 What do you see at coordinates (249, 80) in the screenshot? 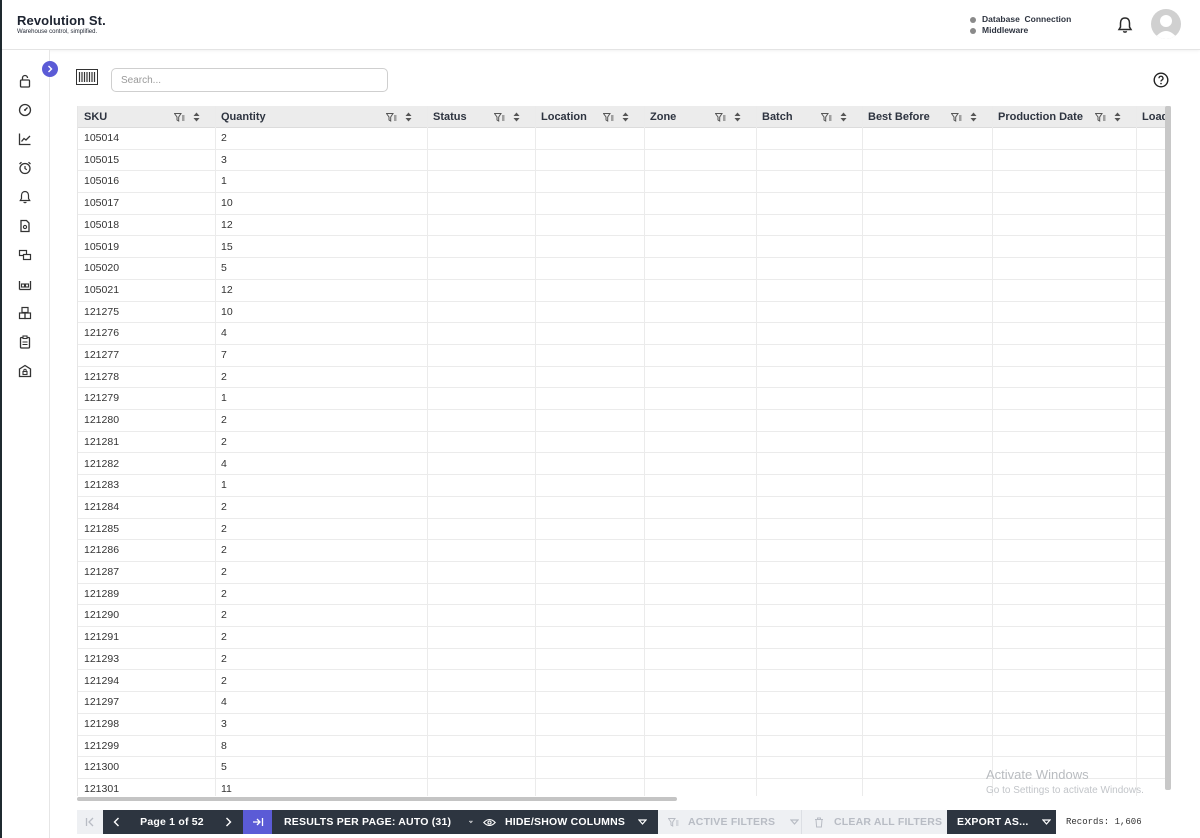
I see `search-input` at bounding box center [249, 80].